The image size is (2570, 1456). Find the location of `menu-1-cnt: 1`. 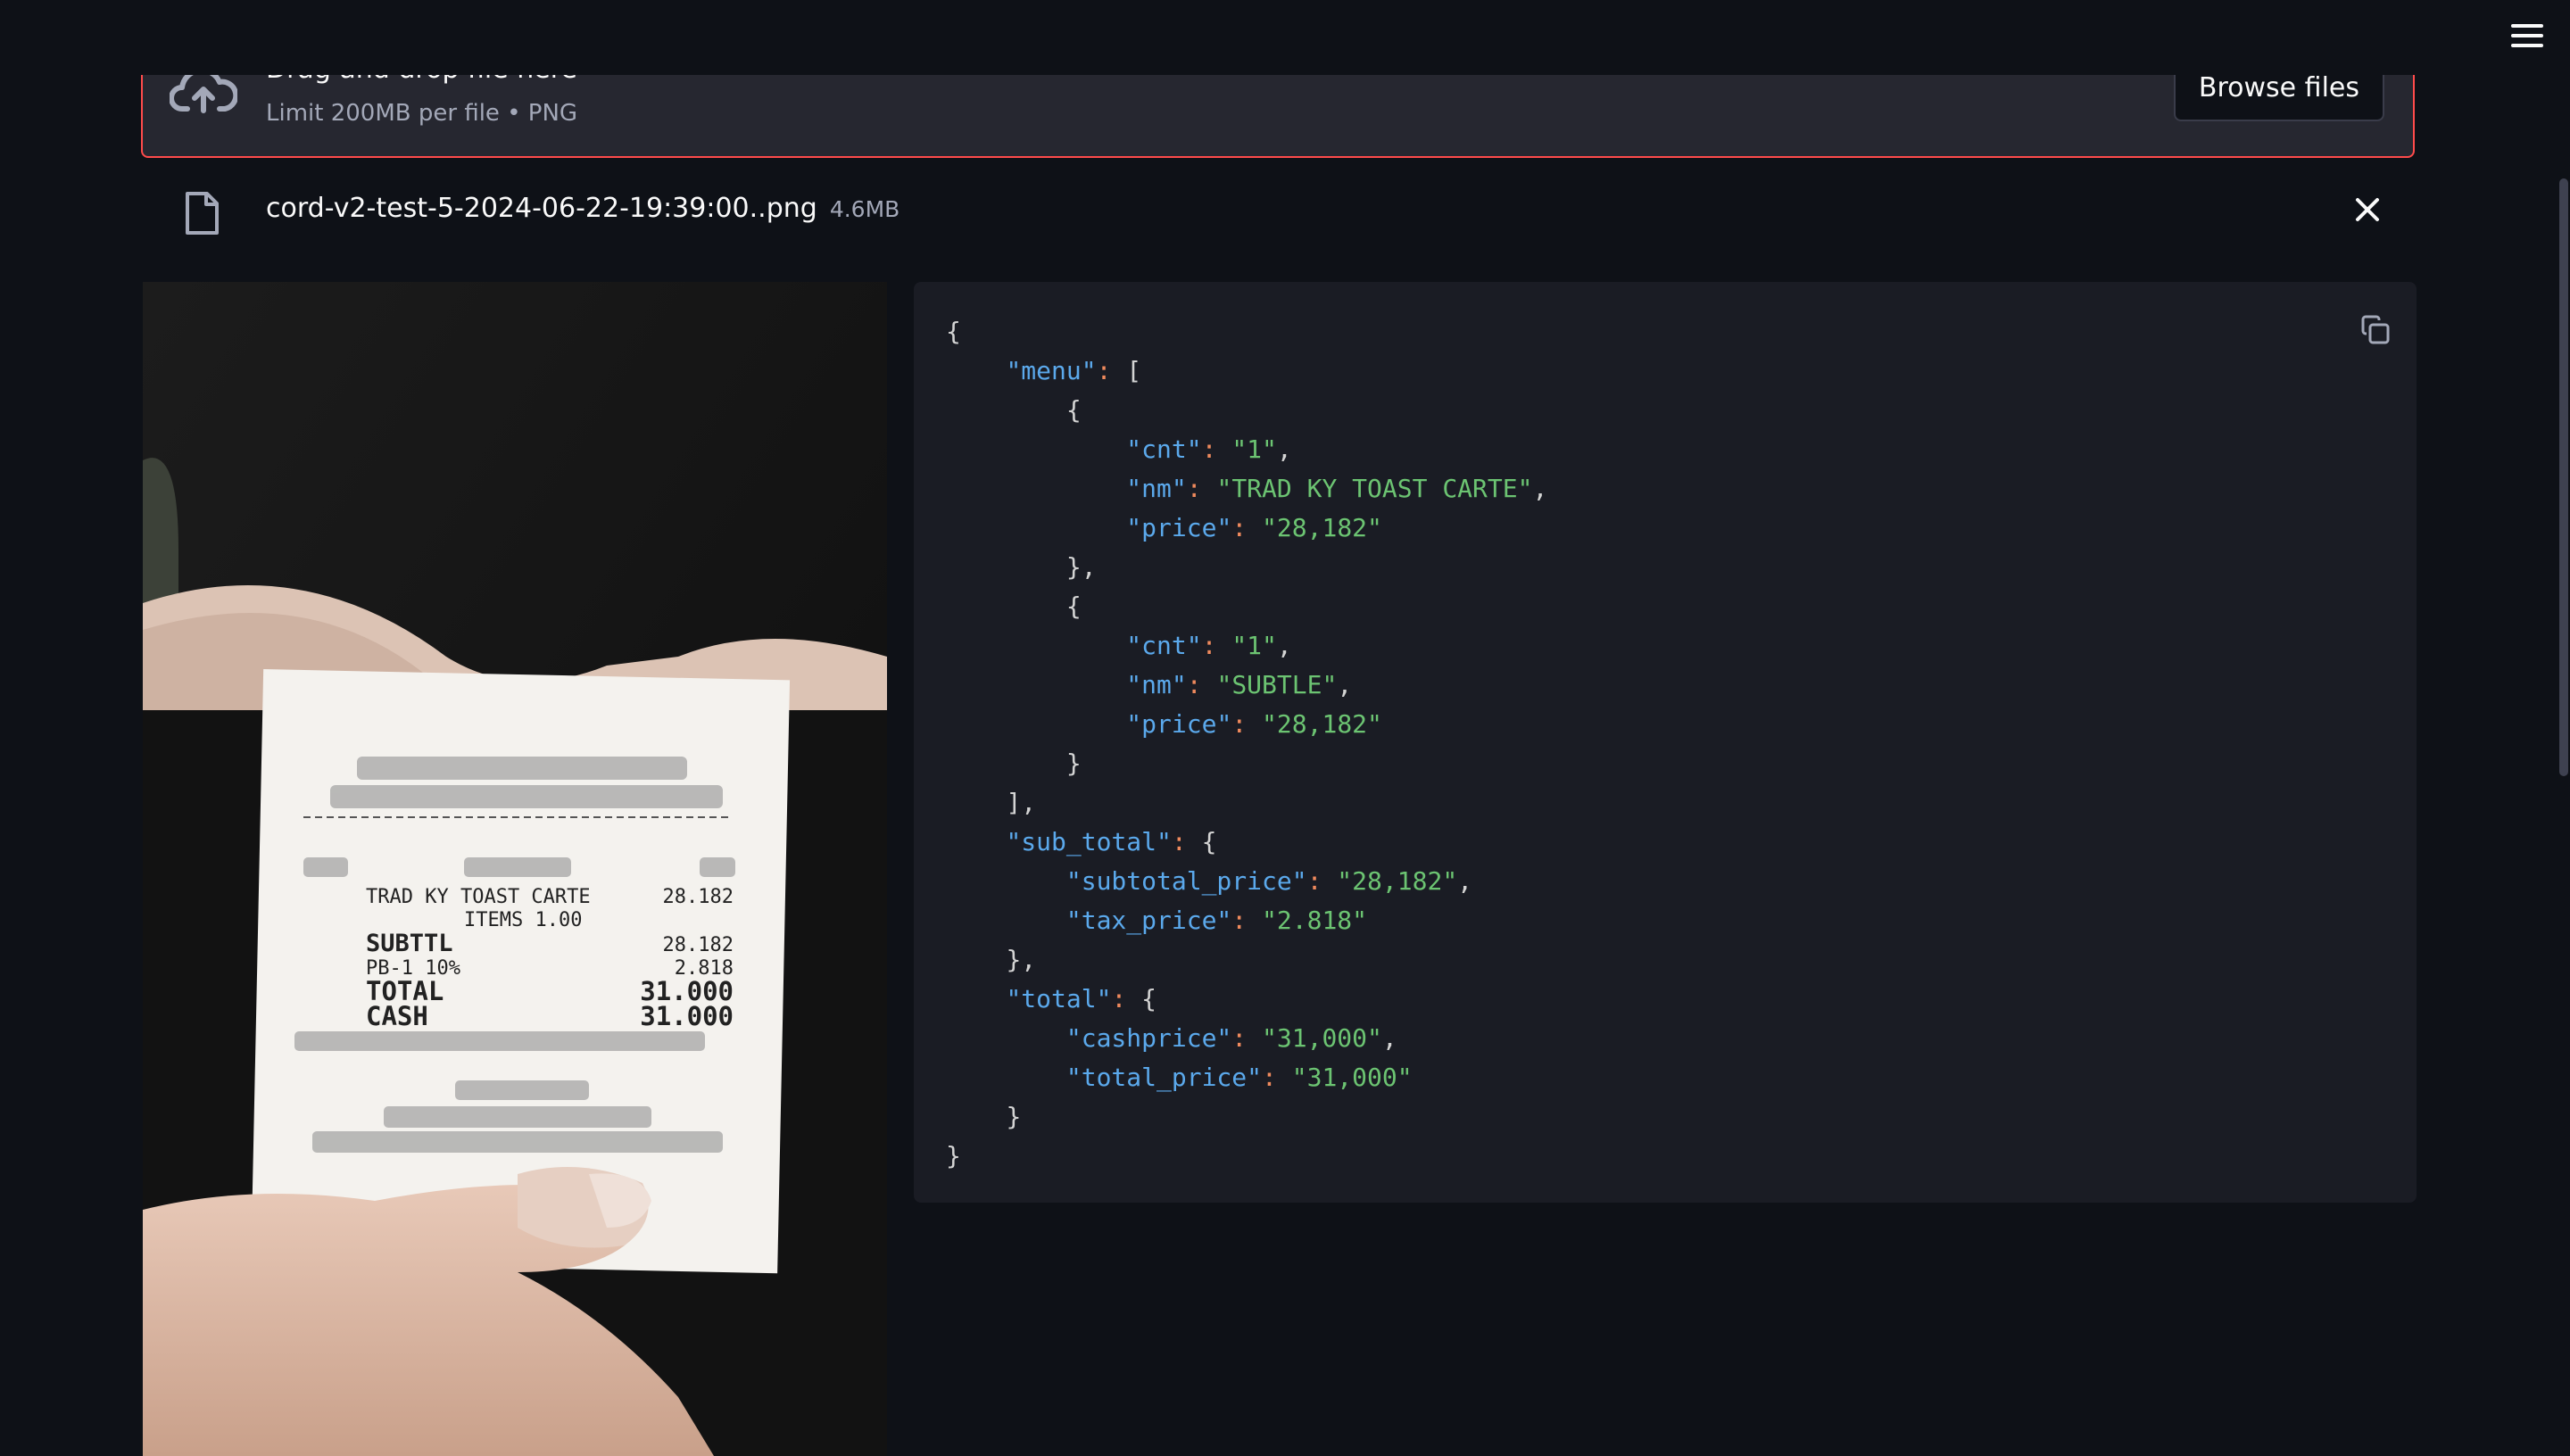

menu-1-cnt: 1 is located at coordinates (1255, 646).